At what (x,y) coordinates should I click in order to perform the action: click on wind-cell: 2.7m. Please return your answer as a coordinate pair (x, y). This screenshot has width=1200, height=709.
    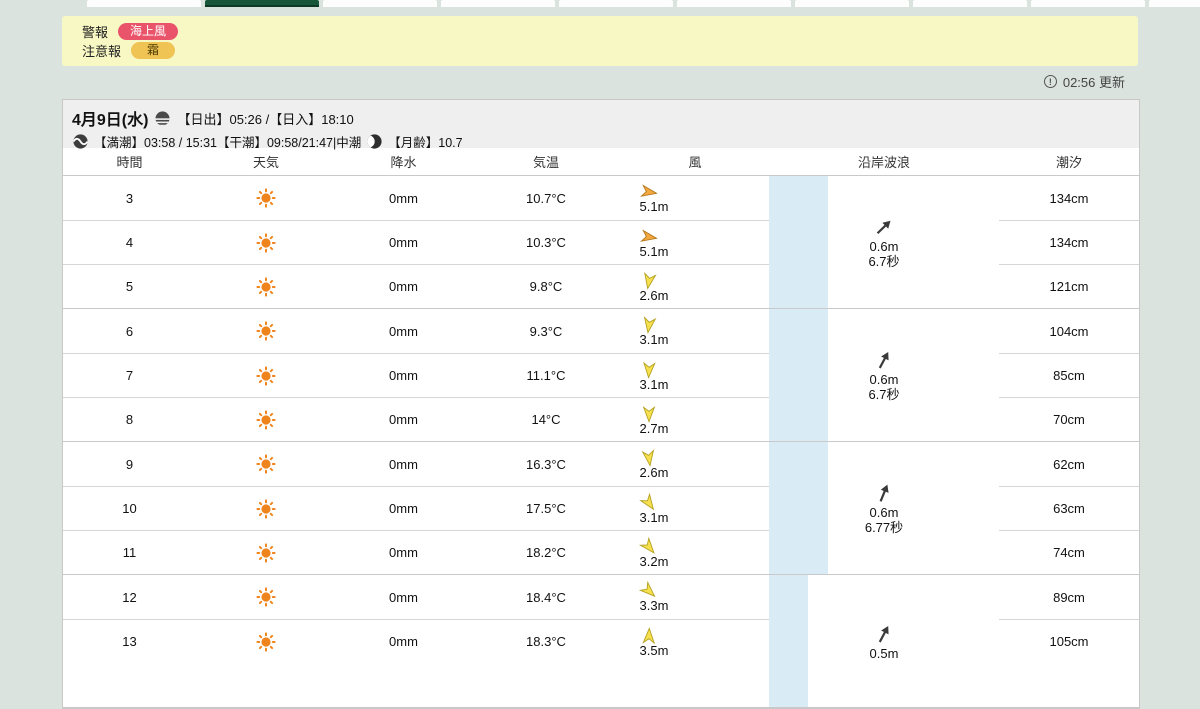
    Looking at the image, I should click on (695, 419).